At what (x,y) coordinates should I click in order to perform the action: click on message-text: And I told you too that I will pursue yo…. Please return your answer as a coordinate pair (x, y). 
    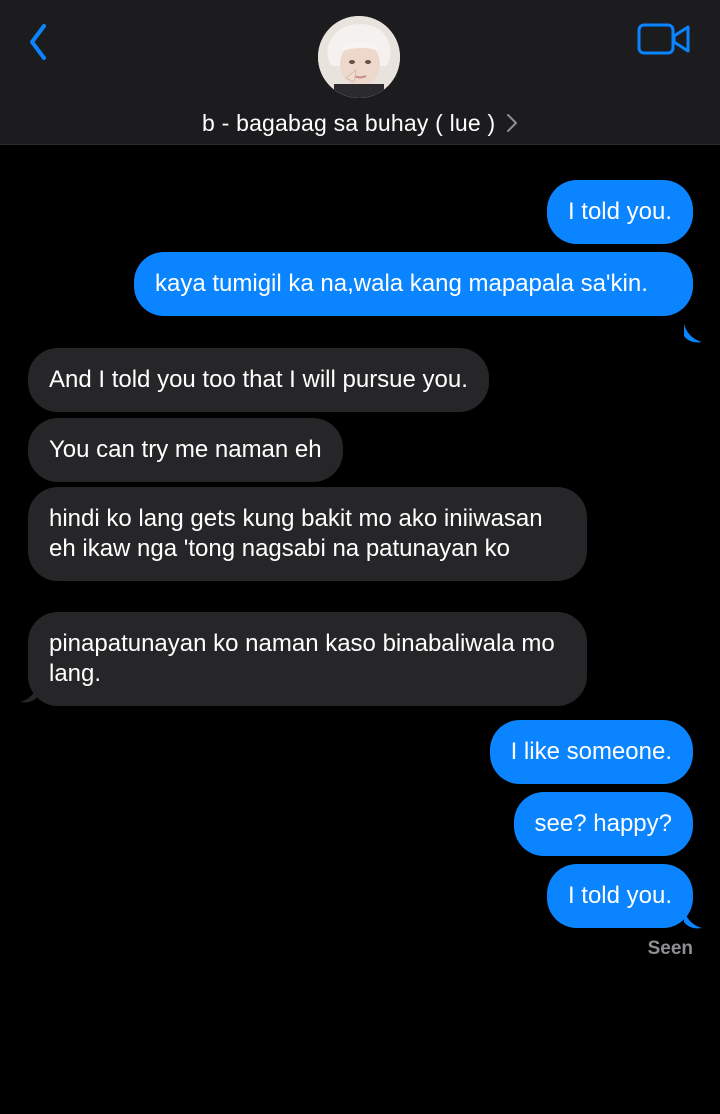
    Looking at the image, I should click on (258, 379).